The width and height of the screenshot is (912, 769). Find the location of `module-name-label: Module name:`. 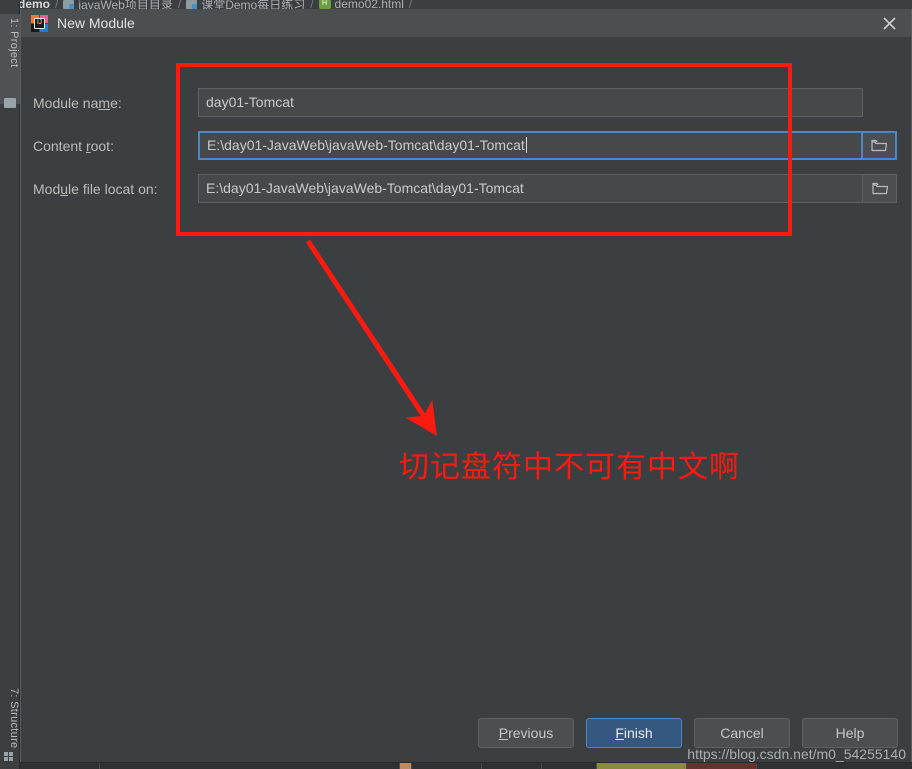

module-name-label: Module name: is located at coordinates (77, 102).